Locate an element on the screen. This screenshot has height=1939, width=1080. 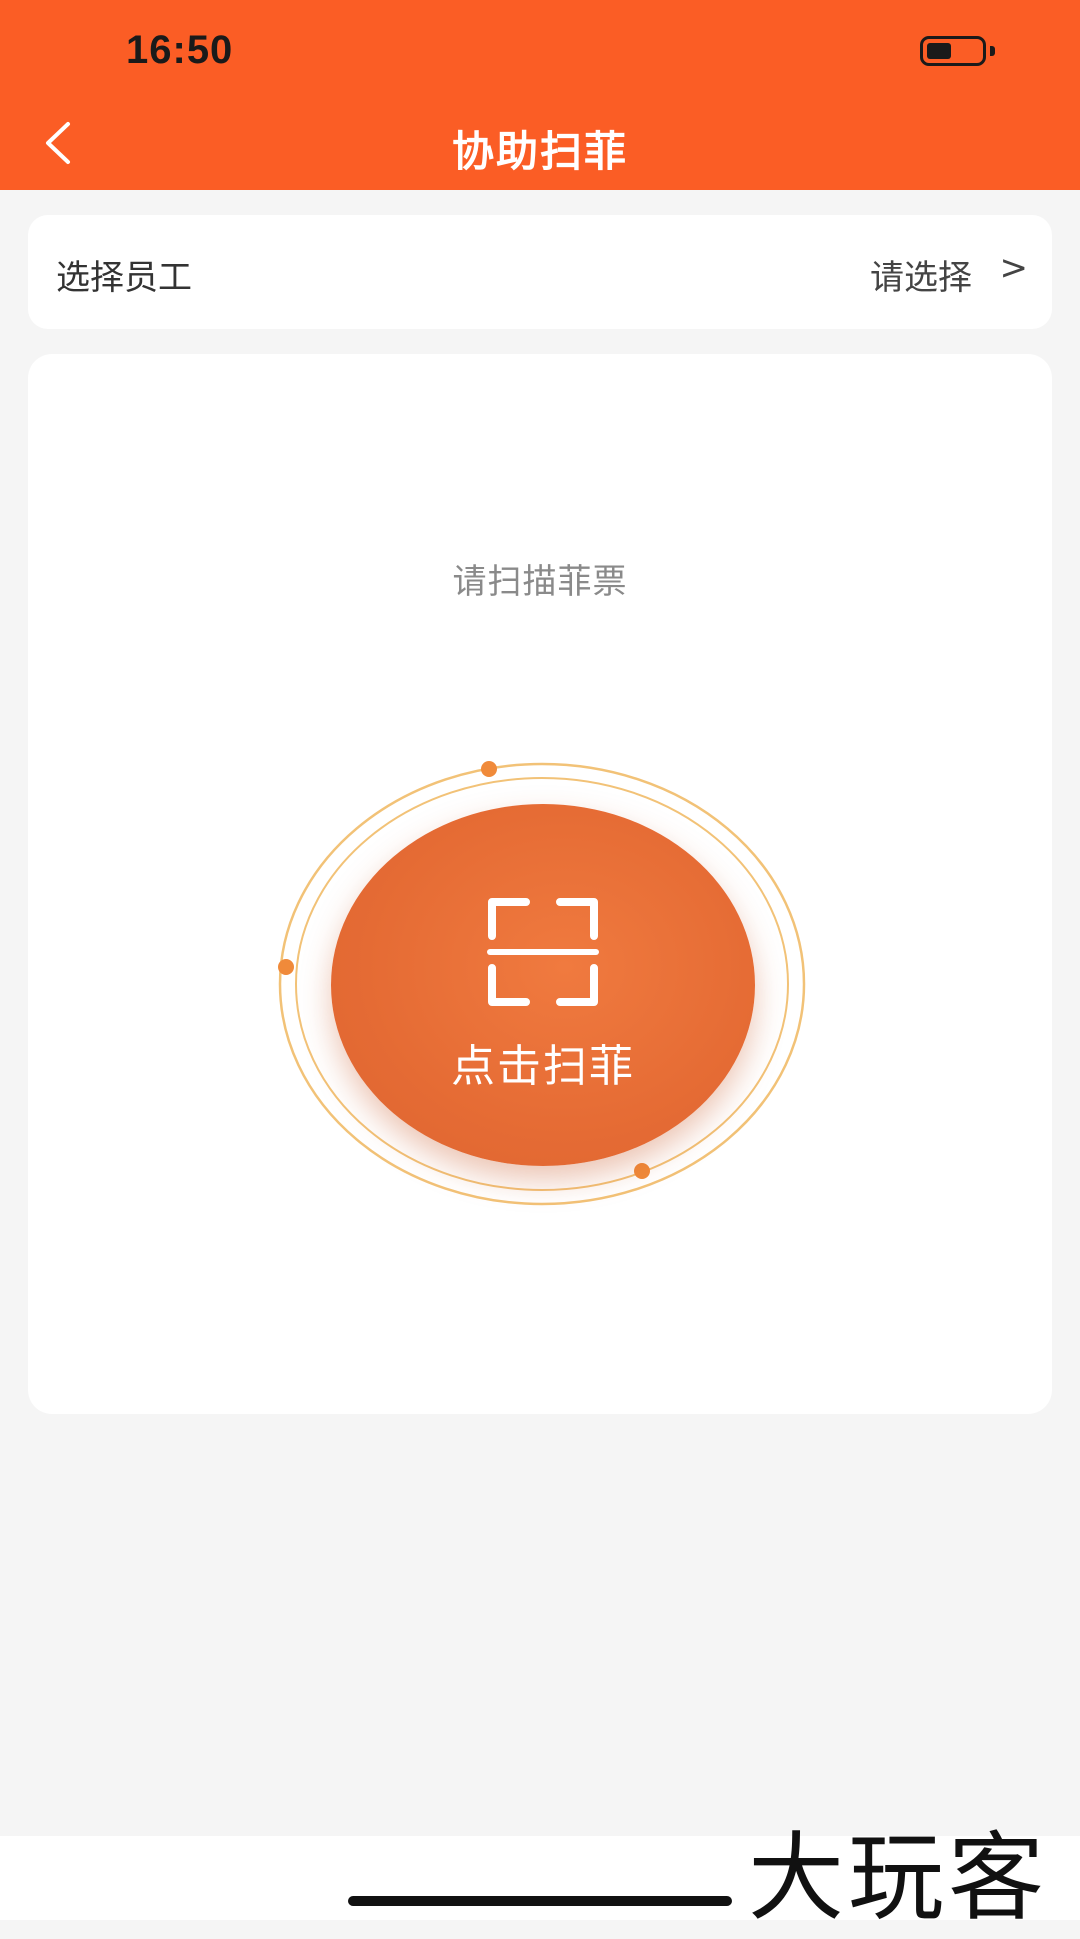
home-indicator is located at coordinates (540, 1901).